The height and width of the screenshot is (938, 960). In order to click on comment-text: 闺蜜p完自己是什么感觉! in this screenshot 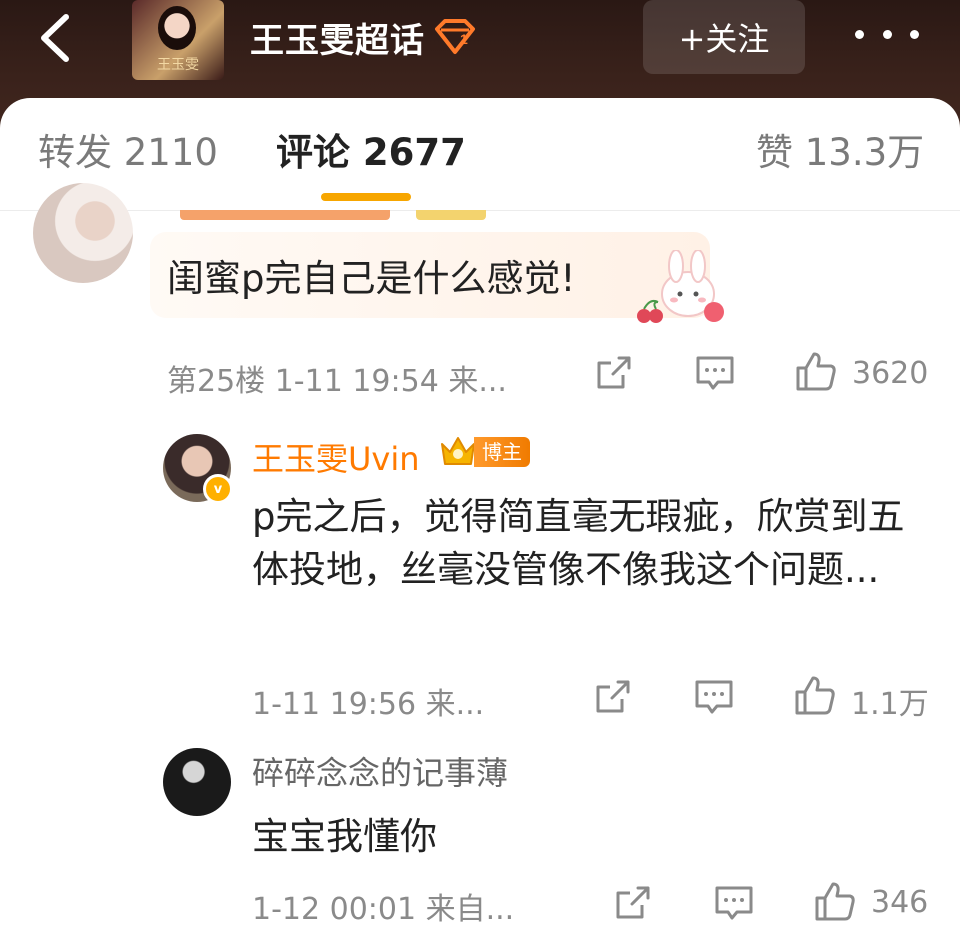, I will do `click(371, 278)`.